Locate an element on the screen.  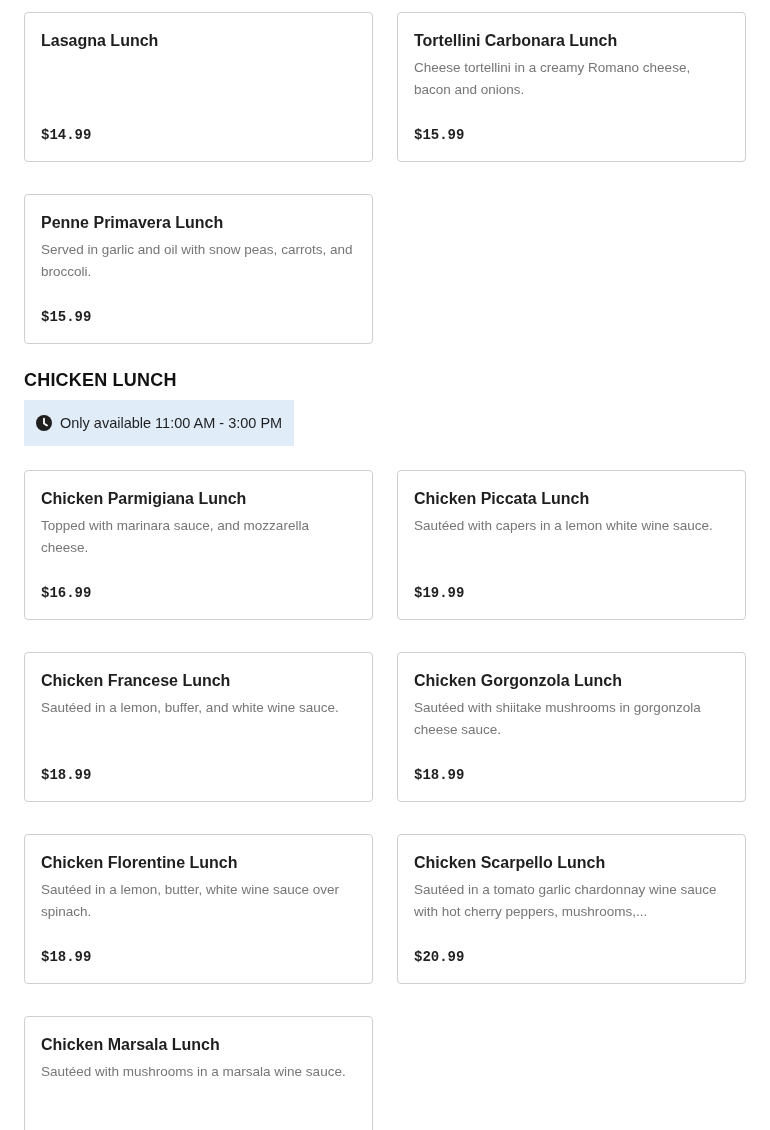
menu-card: Penne Primavera Lunch Served in garlic and oil with snow peas, carrots, and broccoli. $15.99 is located at coordinates (198, 269).